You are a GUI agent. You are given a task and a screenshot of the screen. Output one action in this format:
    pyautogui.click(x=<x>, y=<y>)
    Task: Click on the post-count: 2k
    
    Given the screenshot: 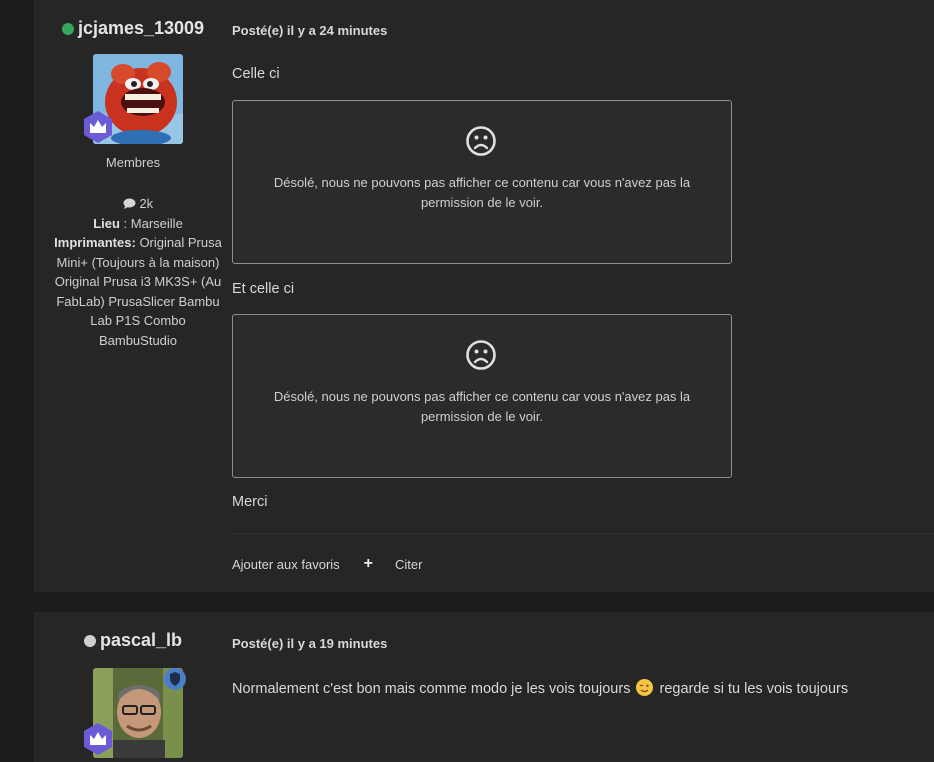 What is the action you would take?
    pyautogui.click(x=138, y=204)
    